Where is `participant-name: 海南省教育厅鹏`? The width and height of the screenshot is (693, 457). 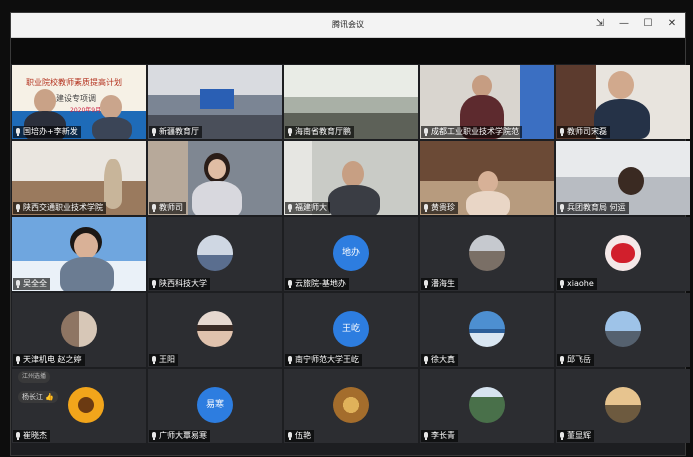
participant-name: 海南省教育厅鹏 is located at coordinates (319, 132).